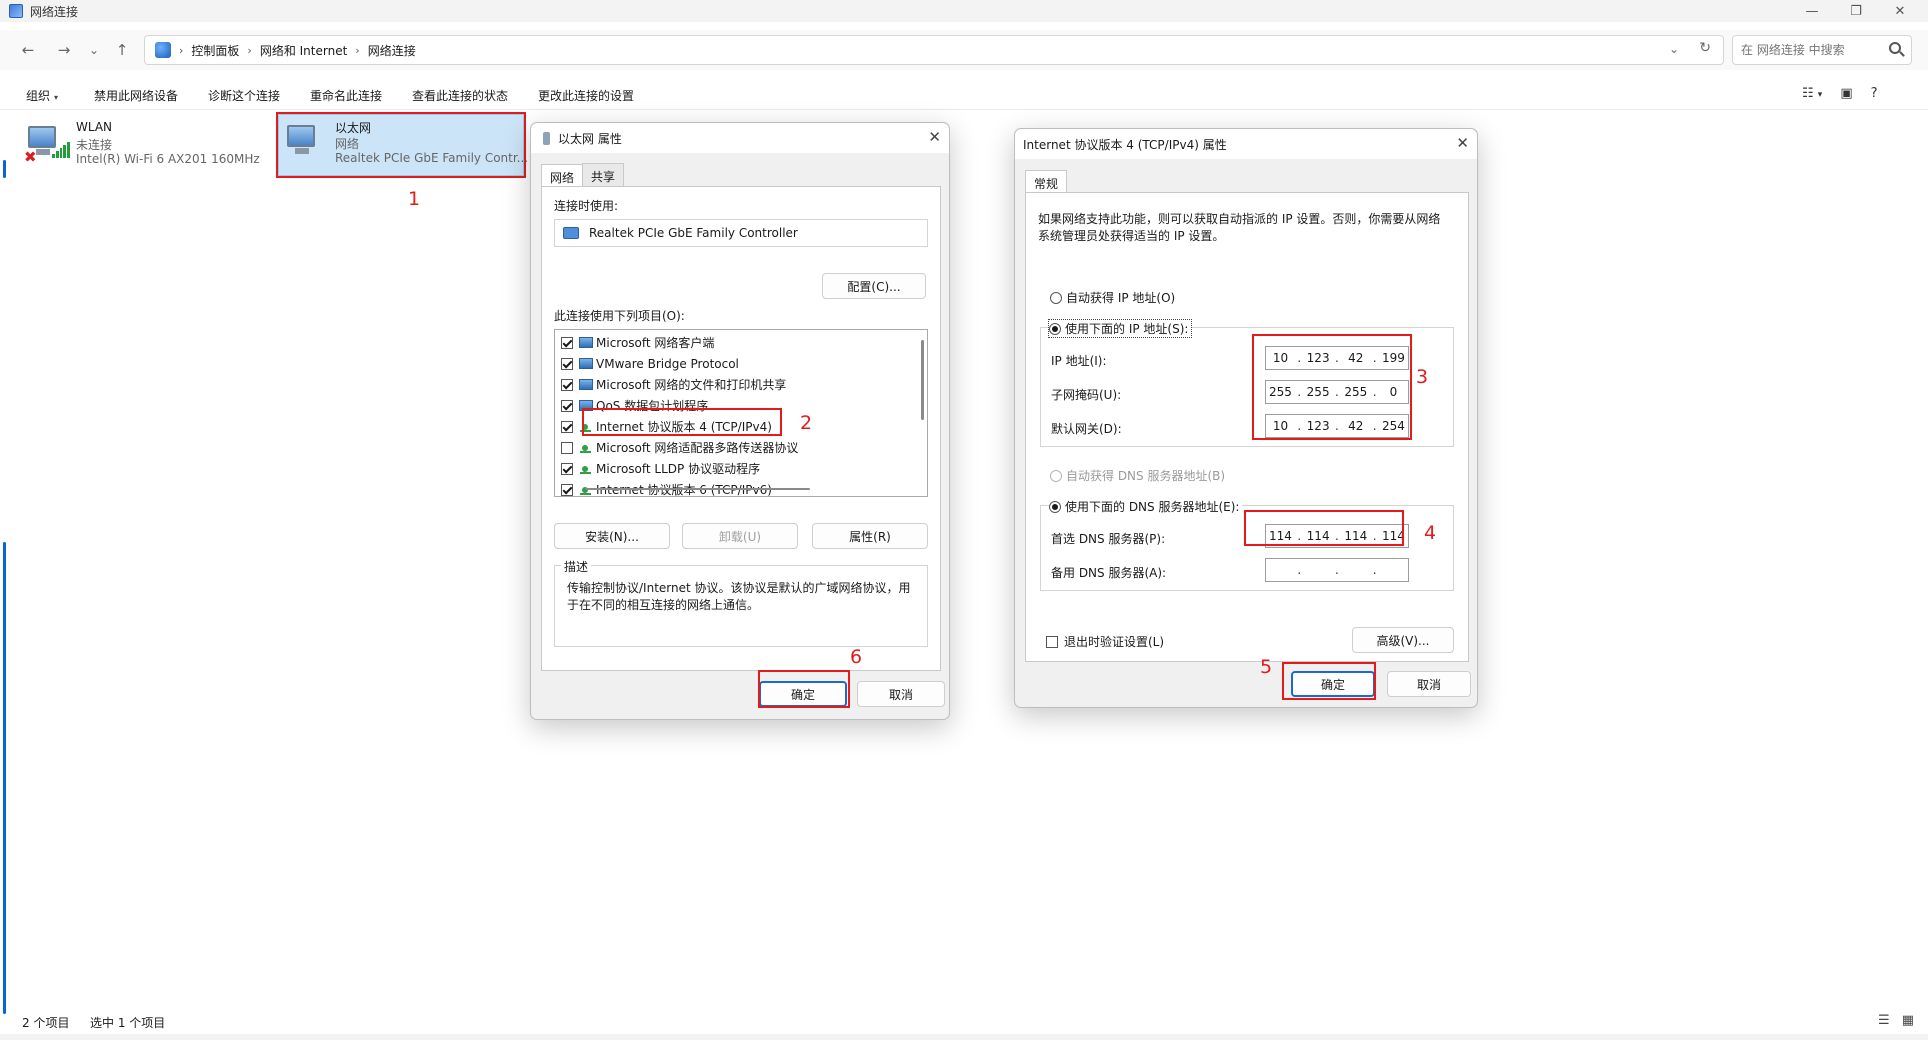 The width and height of the screenshot is (1928, 1040). I want to click on monitor-stand, so click(43, 152).